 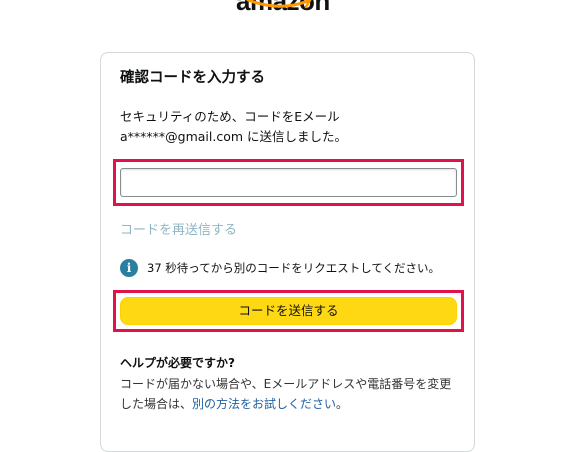 I want to click on verification-code-input, so click(x=288, y=182).